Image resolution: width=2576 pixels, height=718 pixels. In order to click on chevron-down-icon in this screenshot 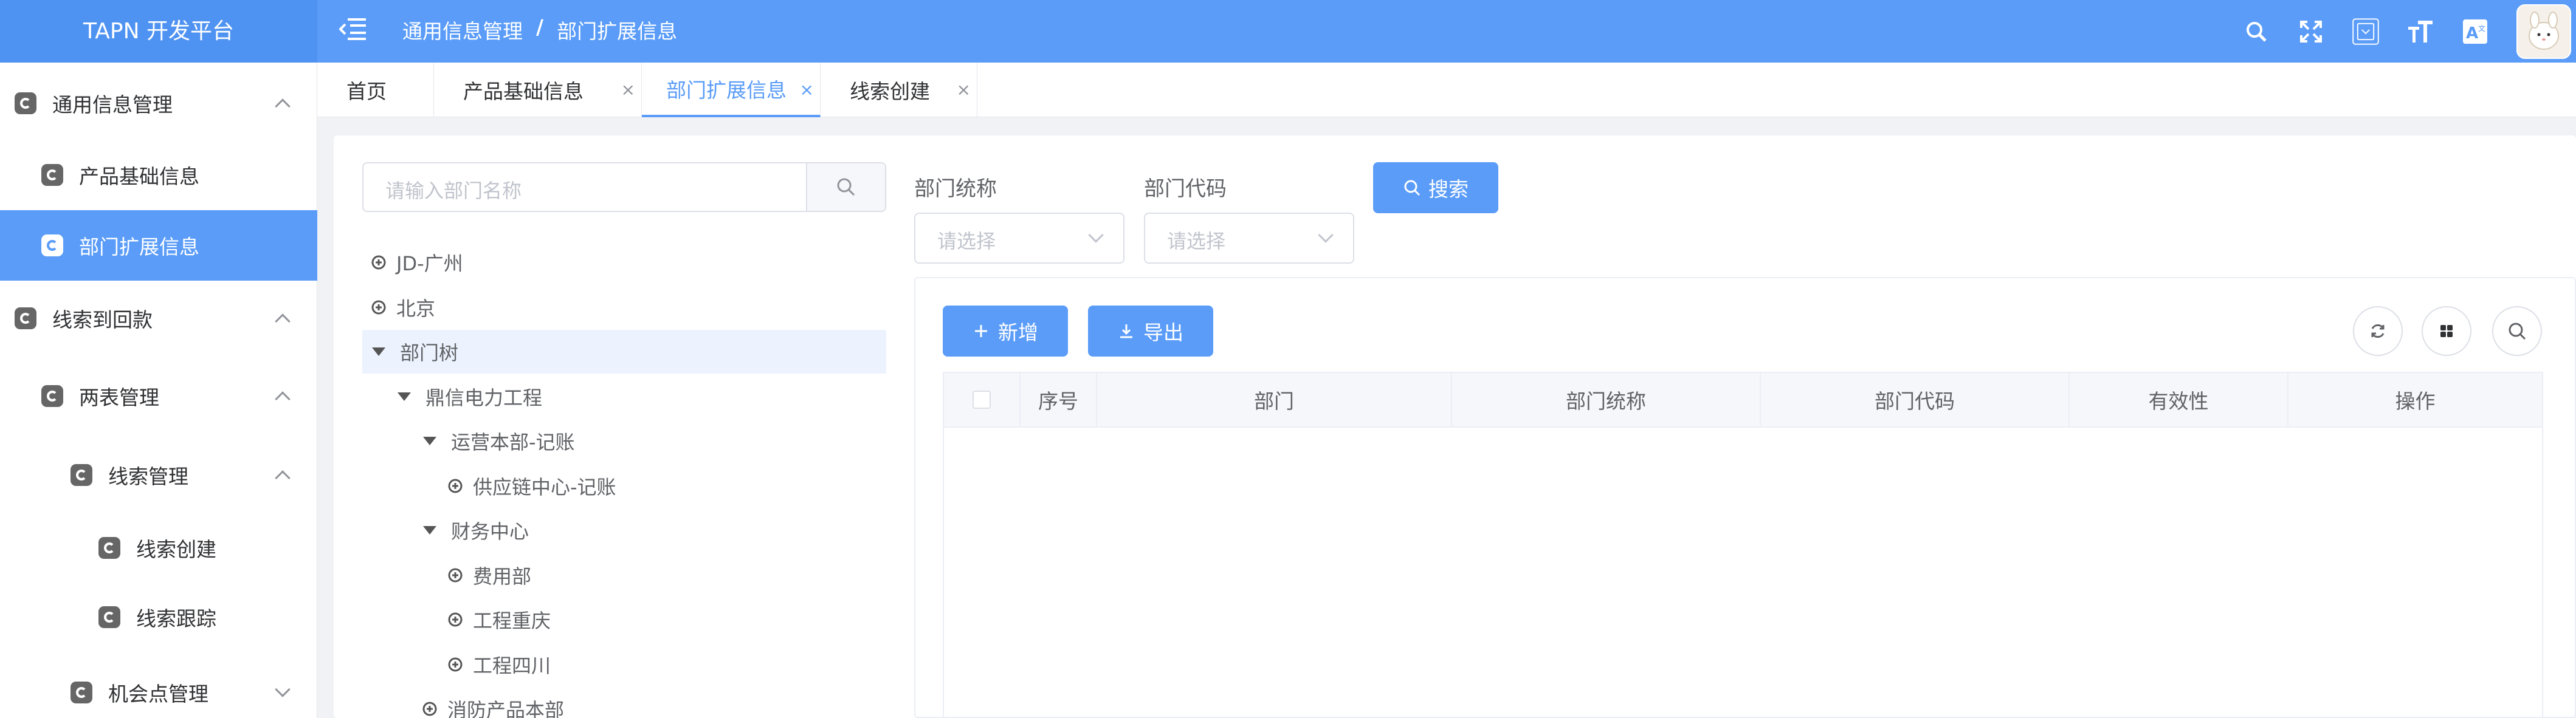, I will do `click(1326, 235)`.